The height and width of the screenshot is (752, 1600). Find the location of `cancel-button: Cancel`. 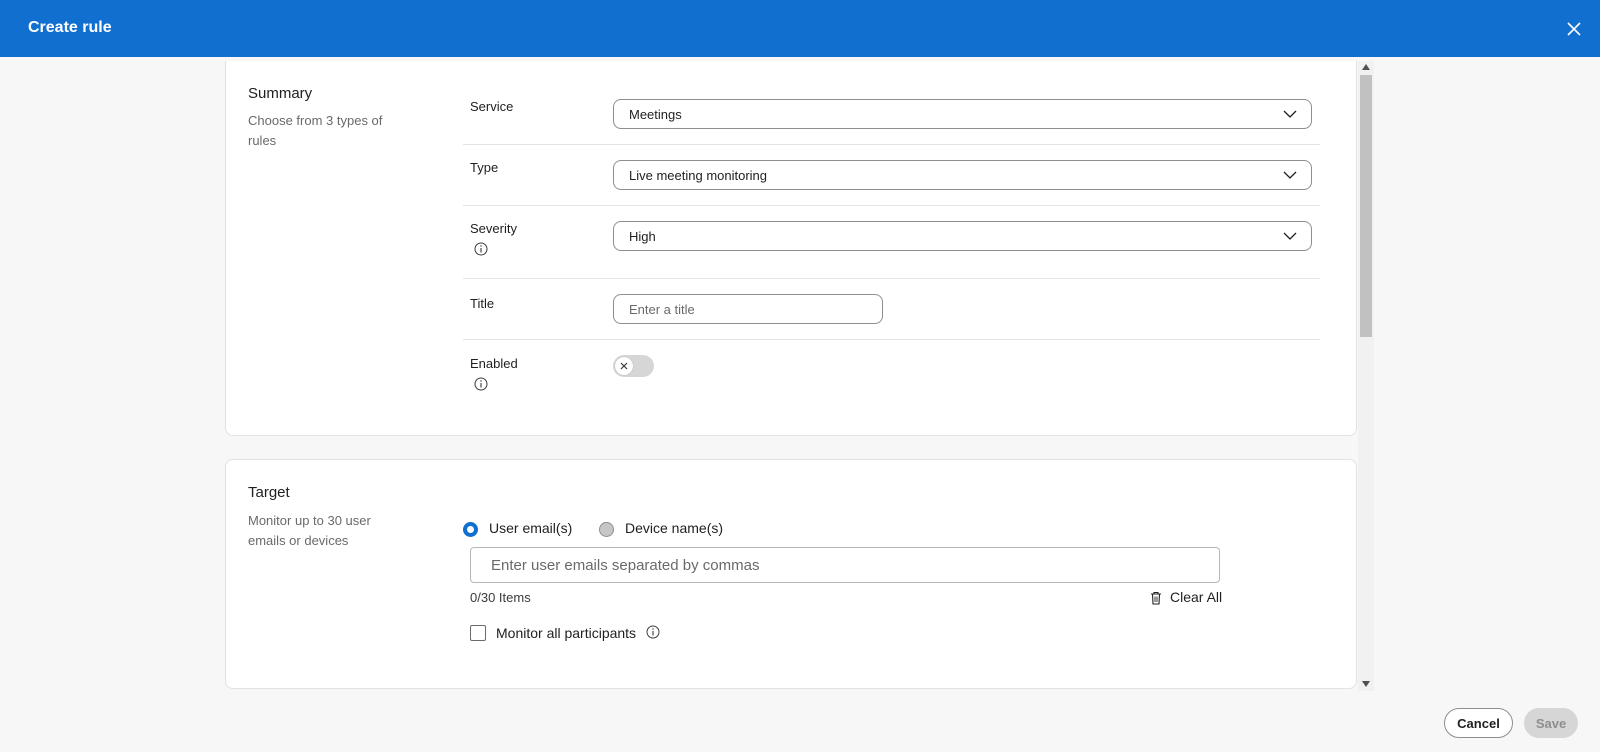

cancel-button: Cancel is located at coordinates (1478, 723).